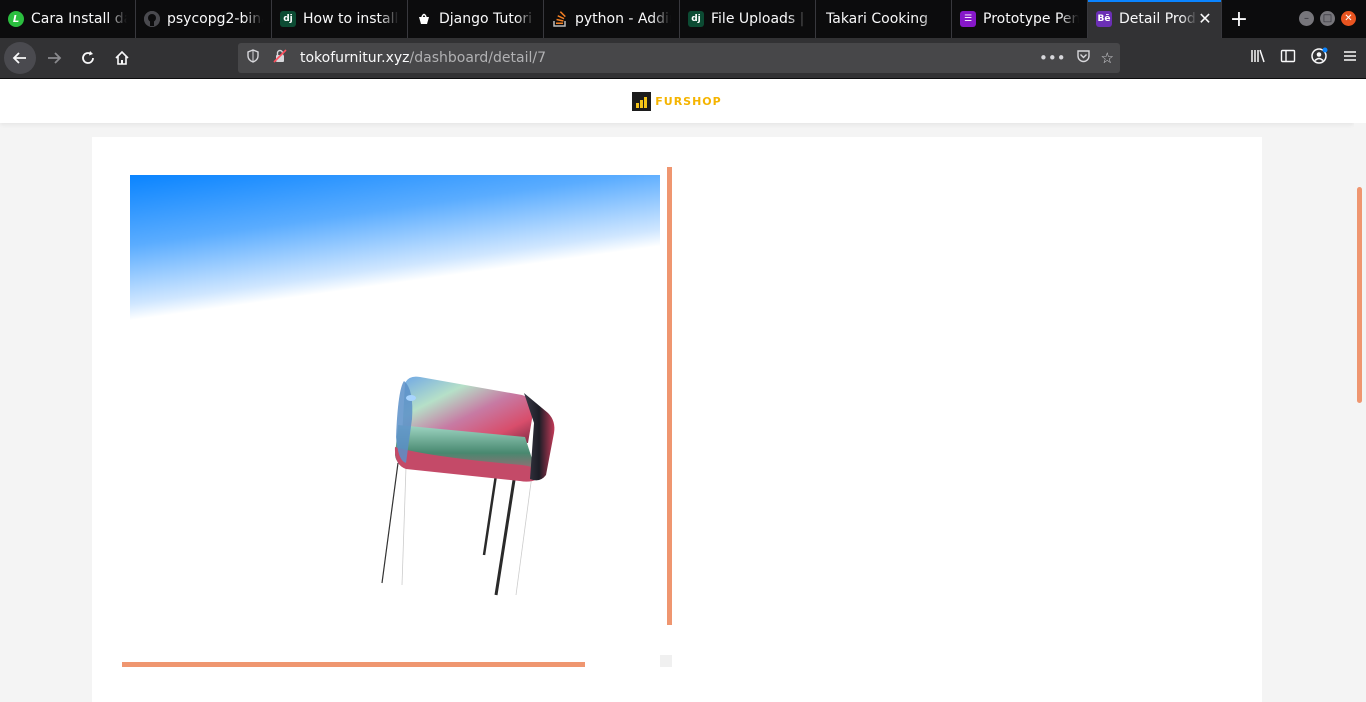 The image size is (1366, 702). What do you see at coordinates (16, 19) in the screenshot?
I see `letter-l-icon: L` at bounding box center [16, 19].